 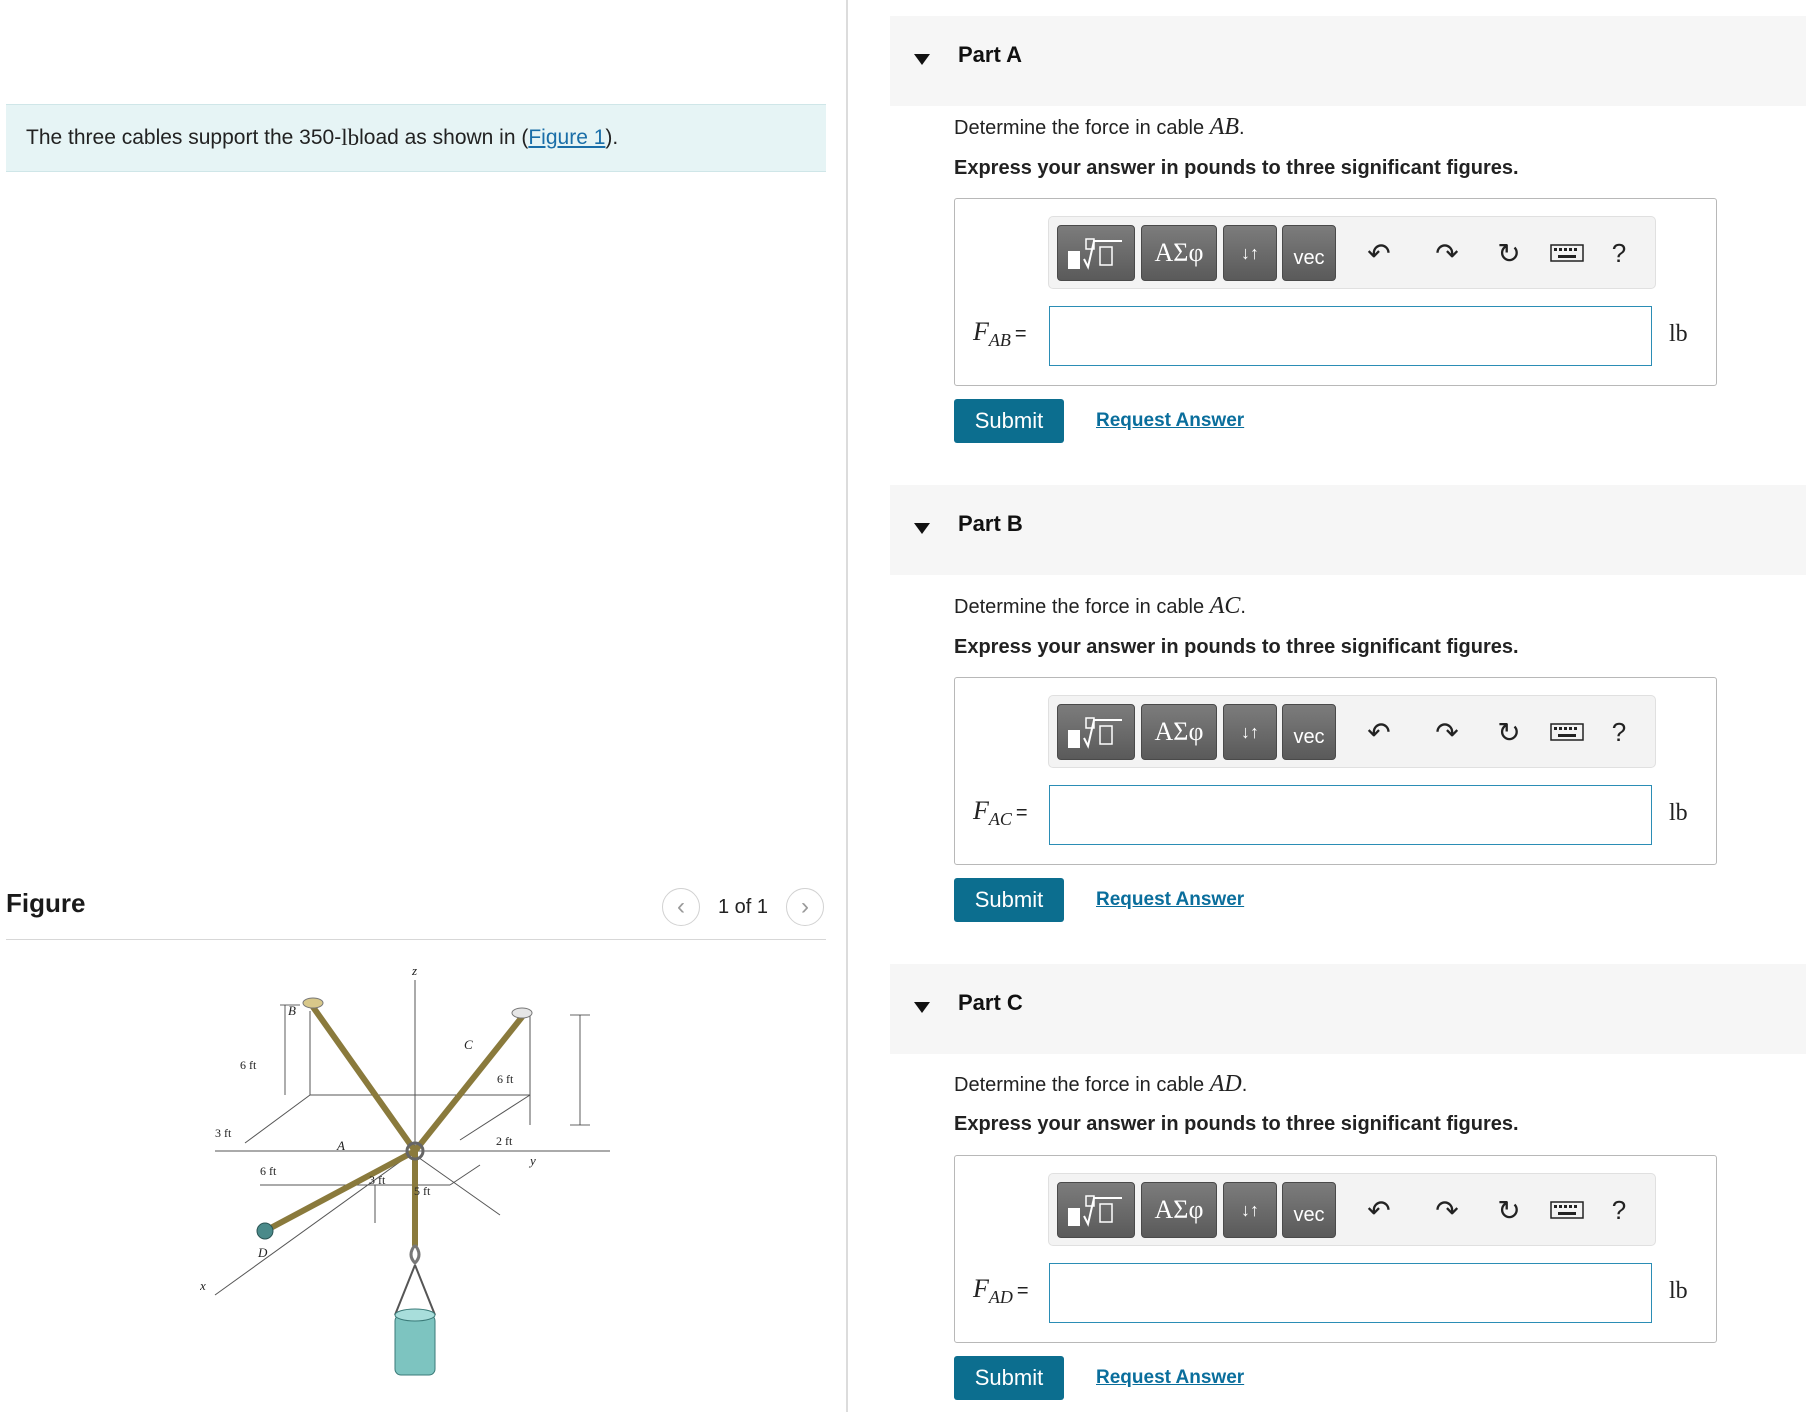 What do you see at coordinates (414, 970) in the screenshot?
I see `label-z: z` at bounding box center [414, 970].